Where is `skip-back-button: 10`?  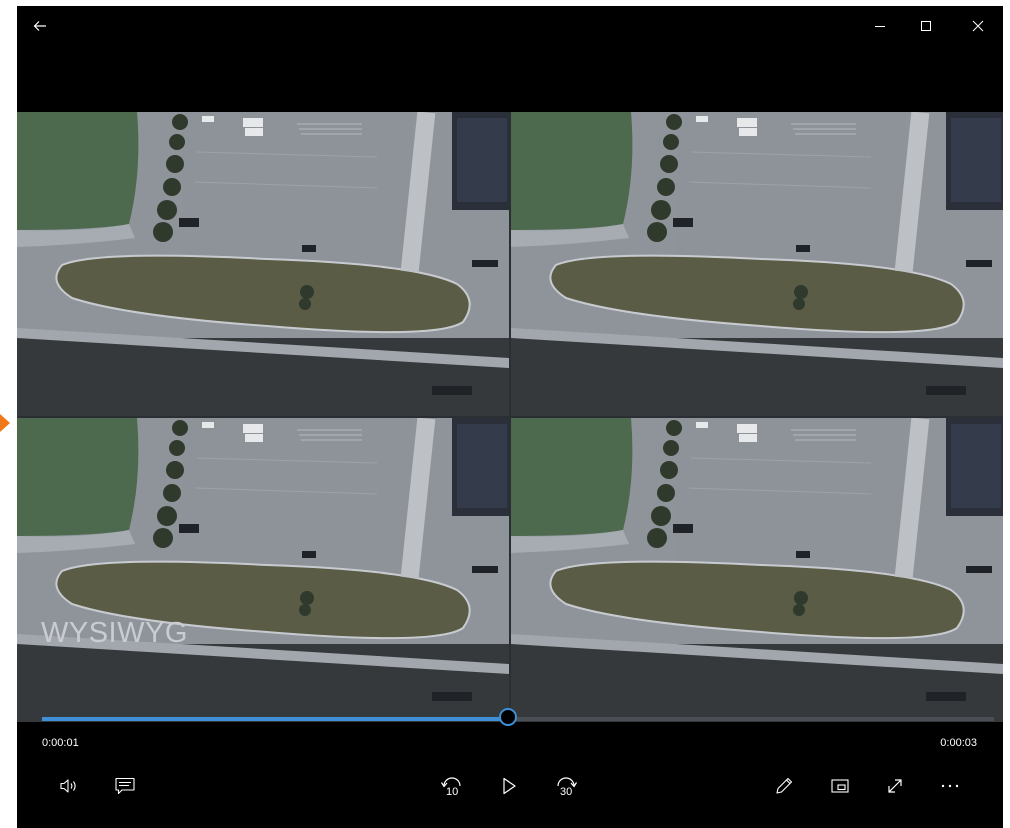
skip-back-button: 10 is located at coordinates (452, 786).